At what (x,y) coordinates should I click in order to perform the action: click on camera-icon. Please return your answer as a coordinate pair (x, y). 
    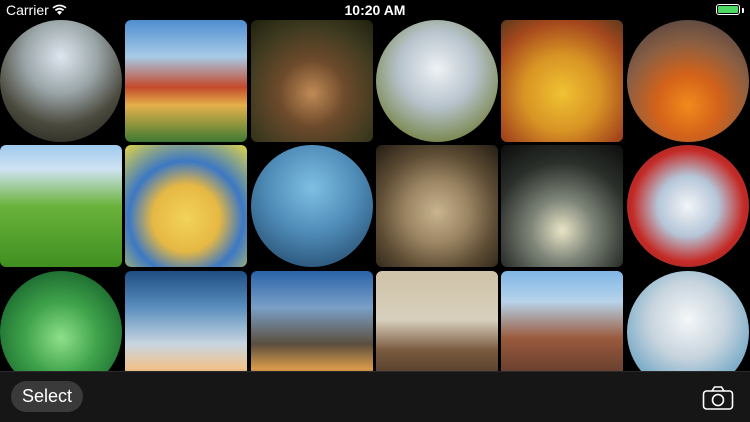
    Looking at the image, I should click on (718, 398).